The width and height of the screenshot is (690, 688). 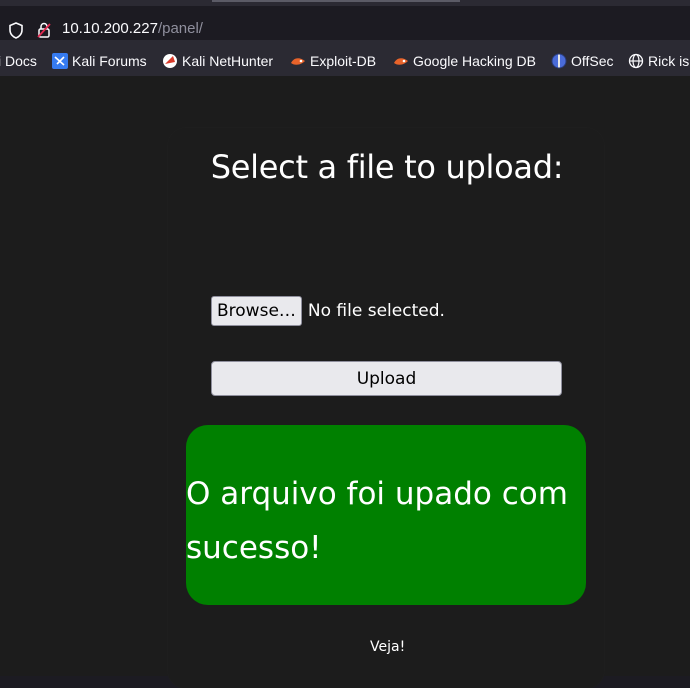 I want to click on bookmark-label: Rick is, so click(x=669, y=61).